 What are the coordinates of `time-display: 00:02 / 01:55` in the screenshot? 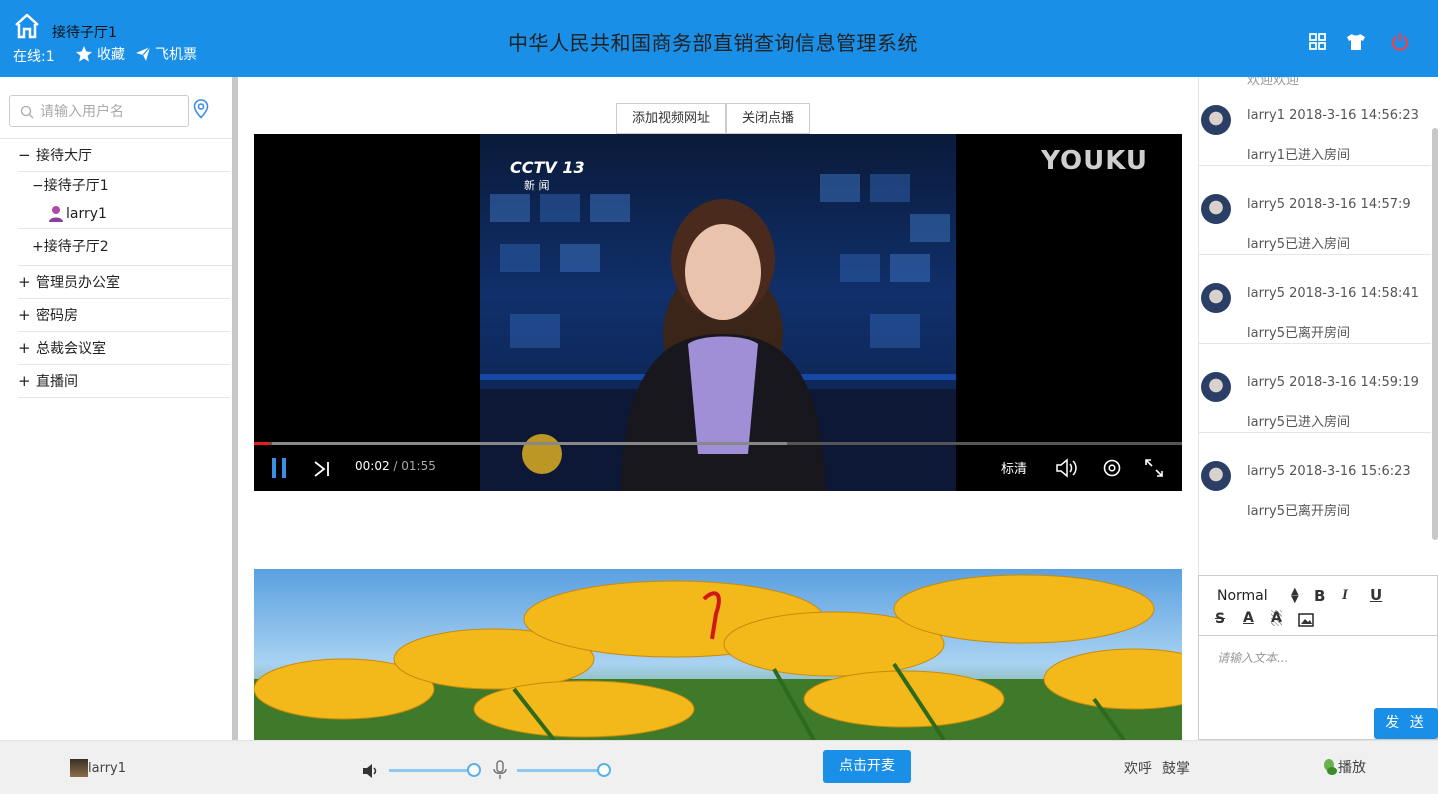 It's located at (395, 466).